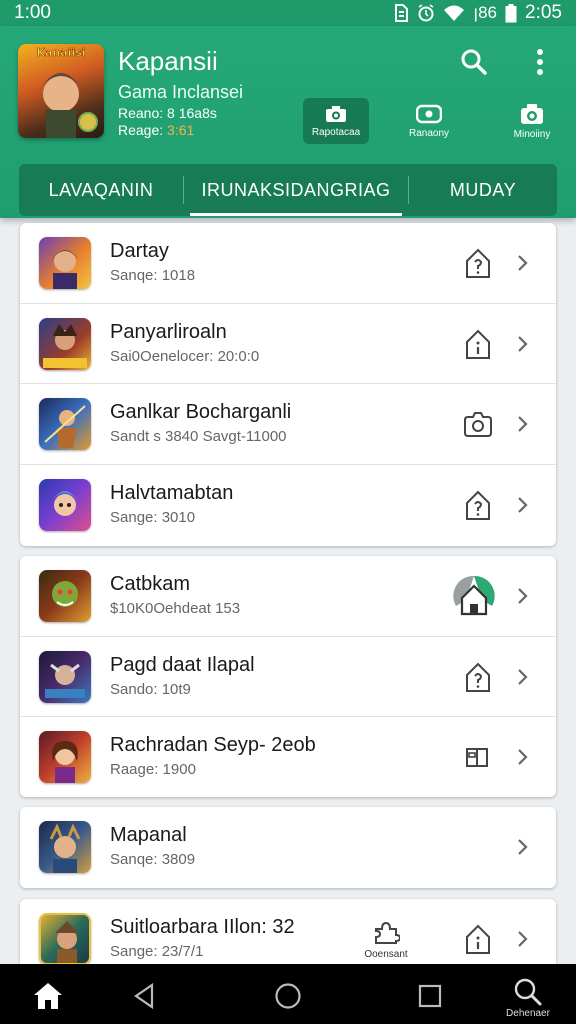 The image size is (576, 1024). I want to click on search-button, so click(474, 62).